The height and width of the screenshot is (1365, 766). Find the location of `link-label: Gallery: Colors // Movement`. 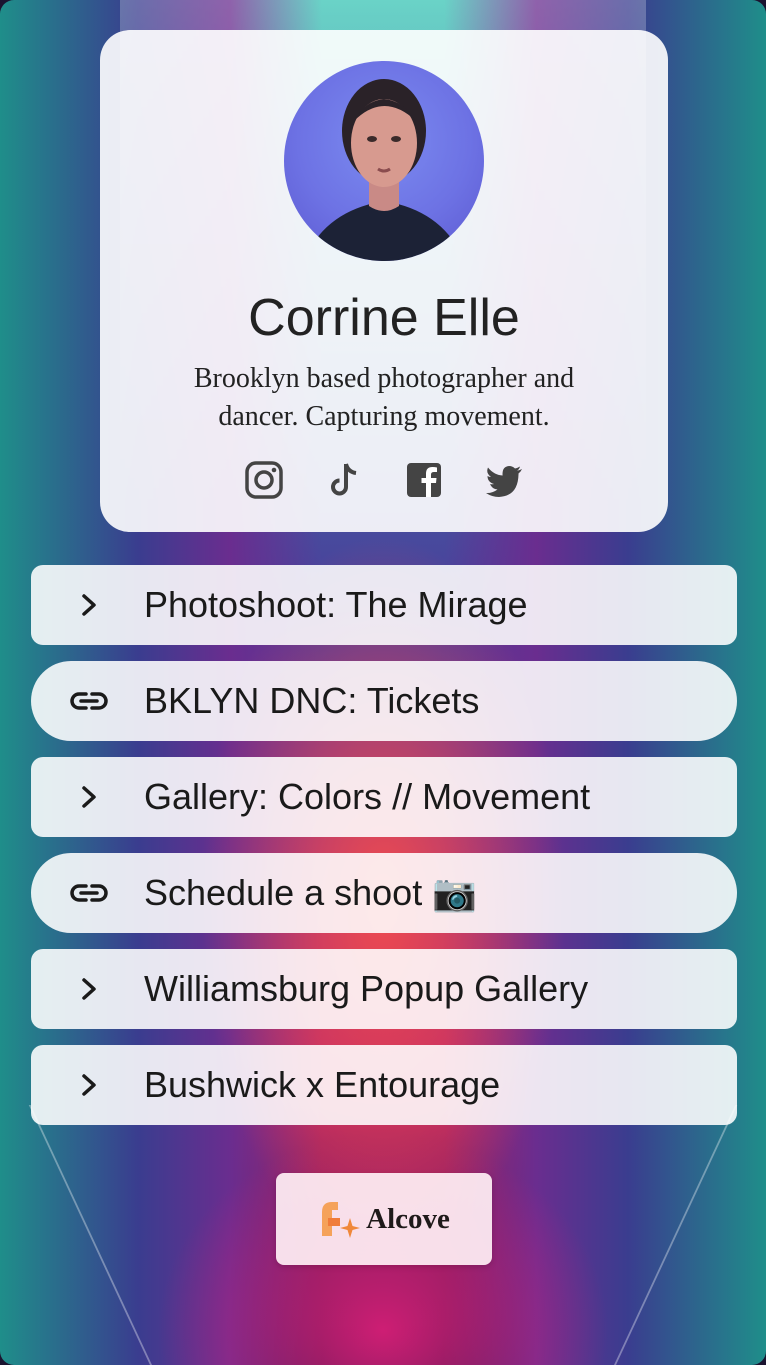

link-label: Gallery: Colors // Movement is located at coordinates (367, 796).